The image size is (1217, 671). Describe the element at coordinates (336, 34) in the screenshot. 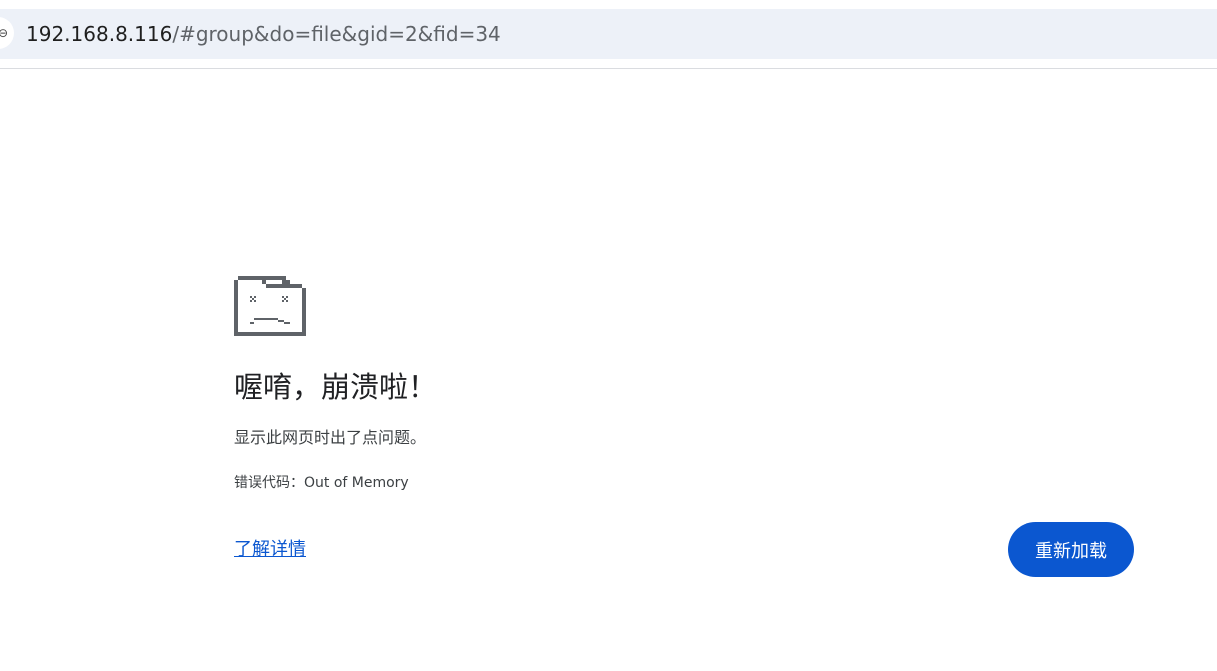

I see `url-path: /#group&do=file&gid=2&fid=34` at that location.